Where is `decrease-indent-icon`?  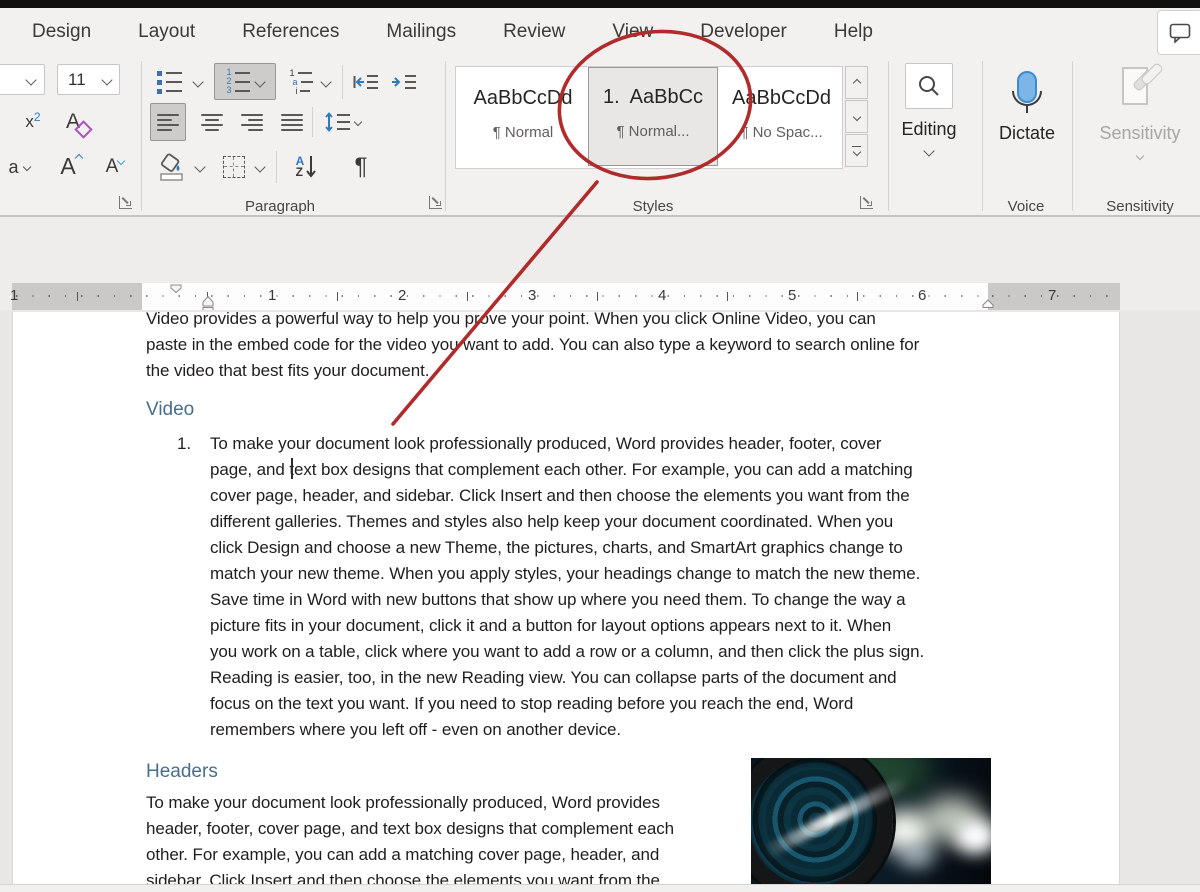
decrease-indent-icon is located at coordinates (365, 82).